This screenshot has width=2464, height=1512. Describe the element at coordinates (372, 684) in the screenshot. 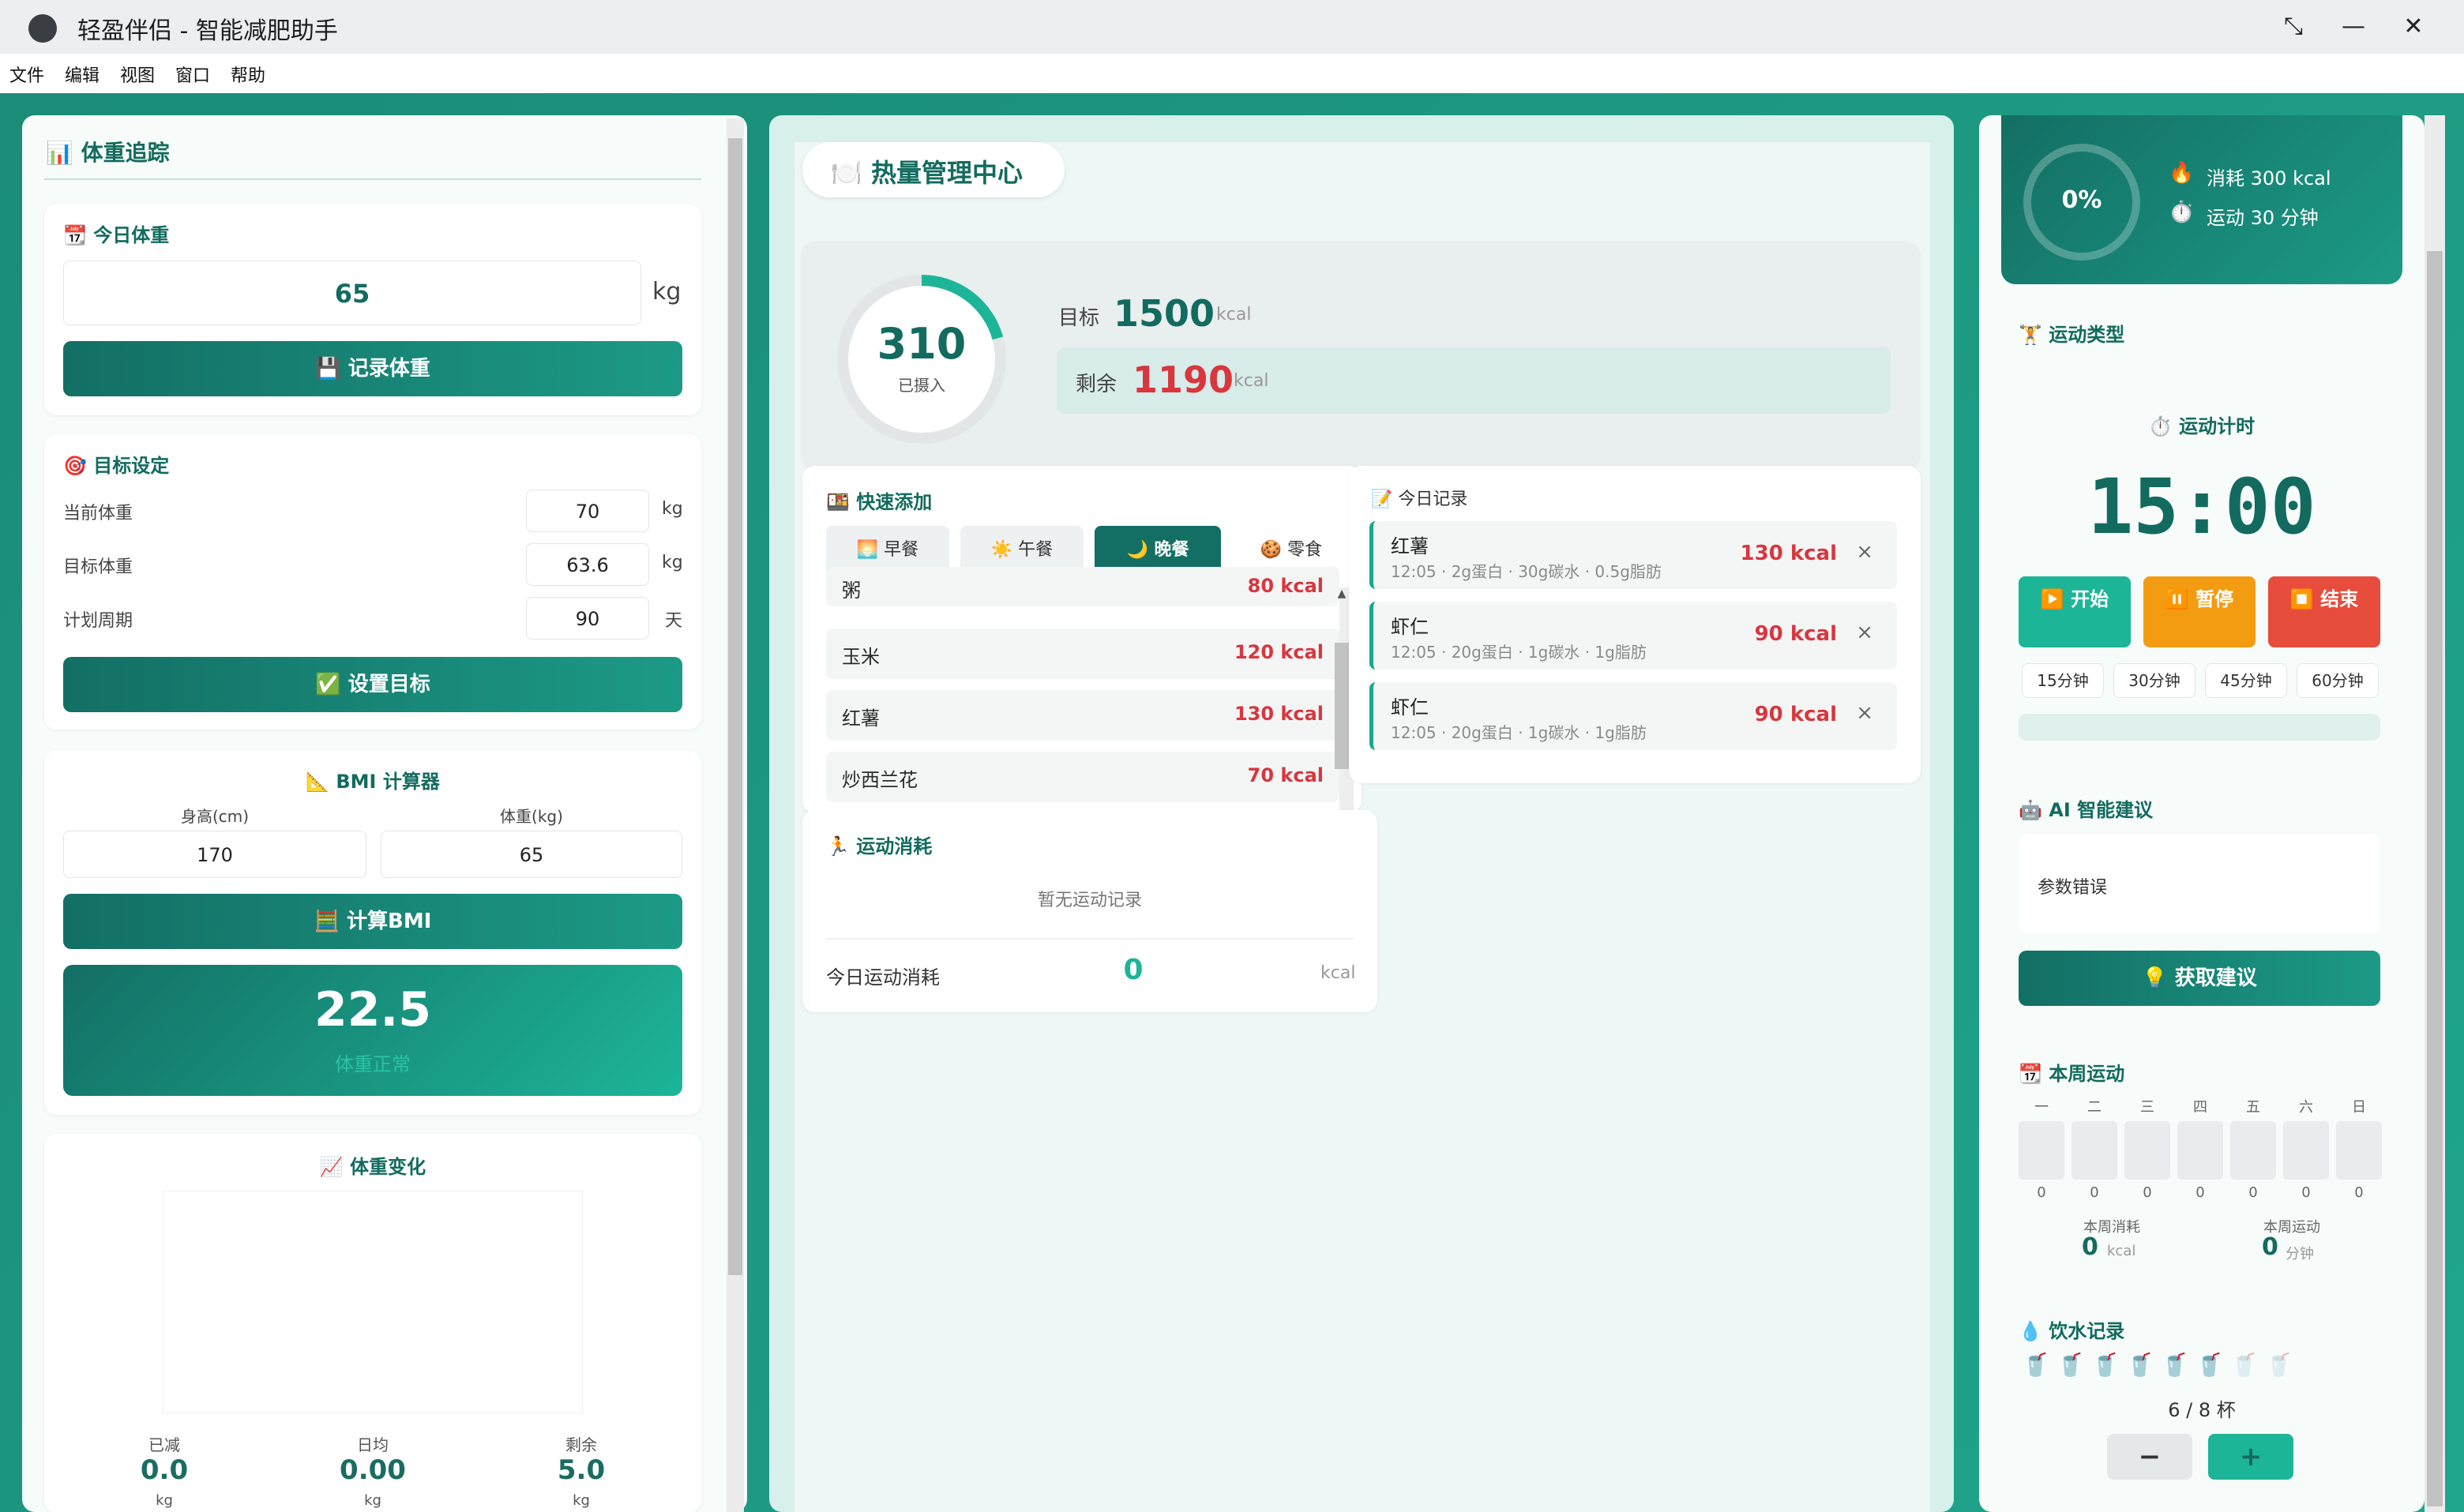

I see `set-goal-button: ✅ 设置目标` at that location.